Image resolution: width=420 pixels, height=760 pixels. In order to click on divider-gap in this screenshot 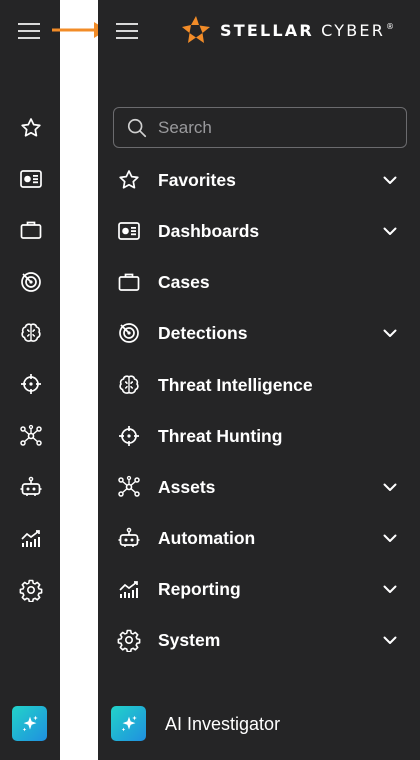, I will do `click(79, 380)`.